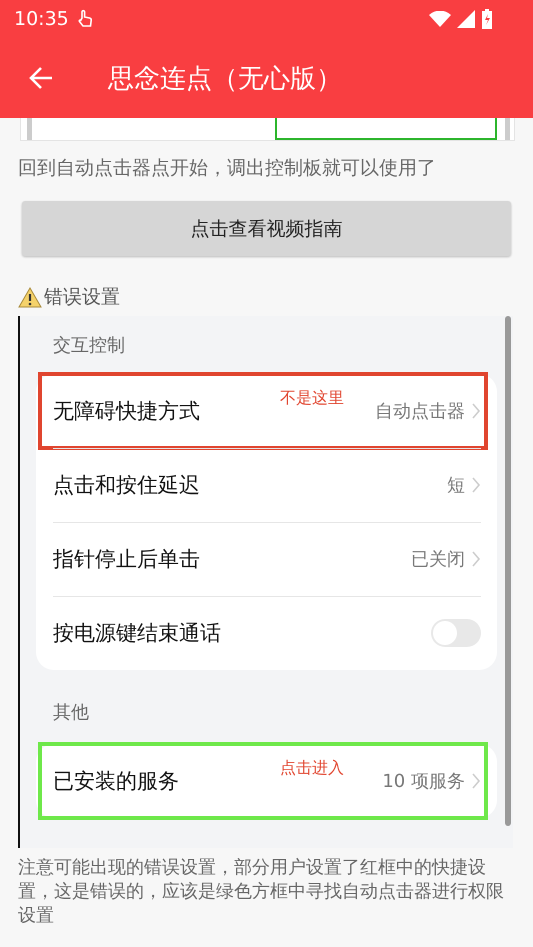 The image size is (533, 947). I want to click on setting-label: 按电源键结束通话, so click(137, 633).